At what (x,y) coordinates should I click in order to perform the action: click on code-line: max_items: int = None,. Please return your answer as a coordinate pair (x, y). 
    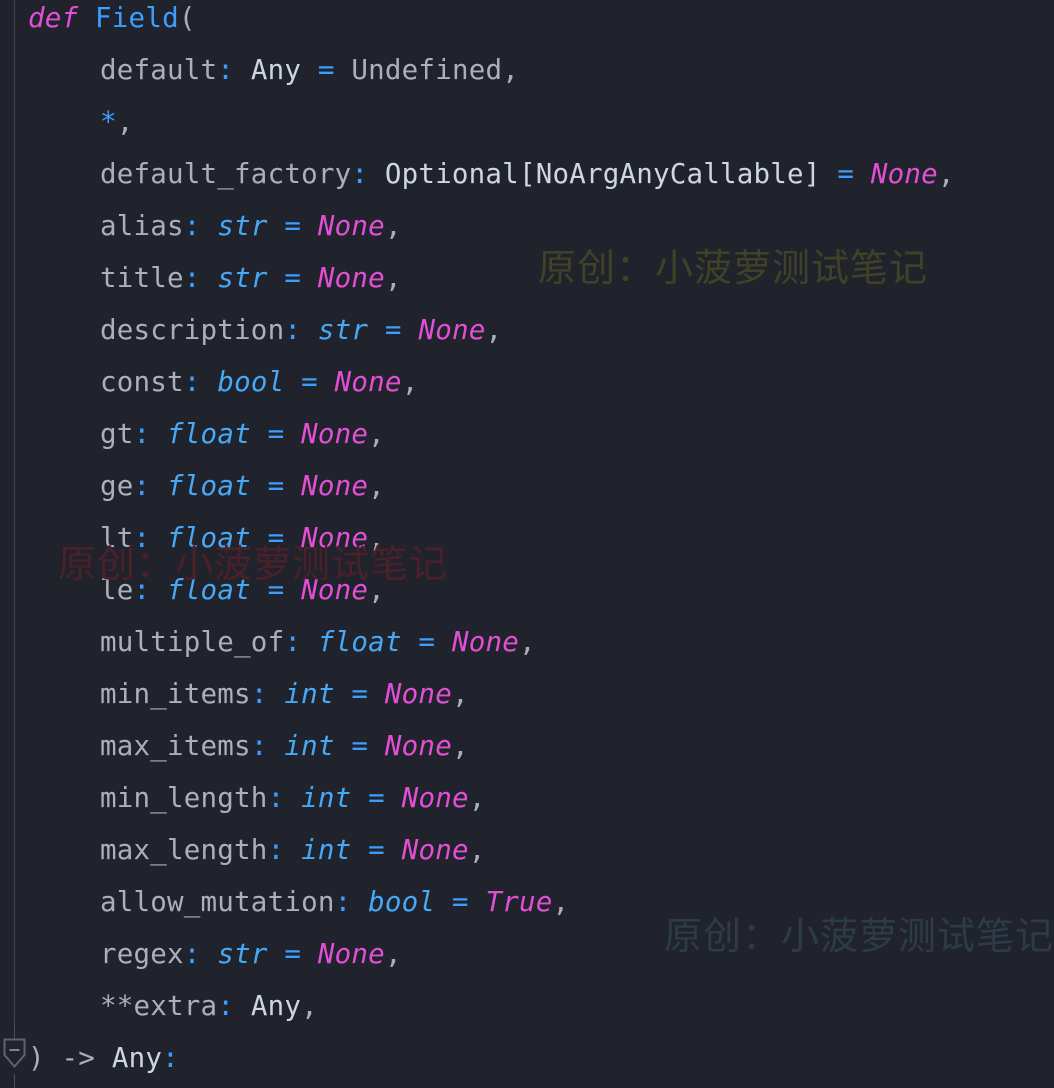
    Looking at the image, I should click on (527, 746).